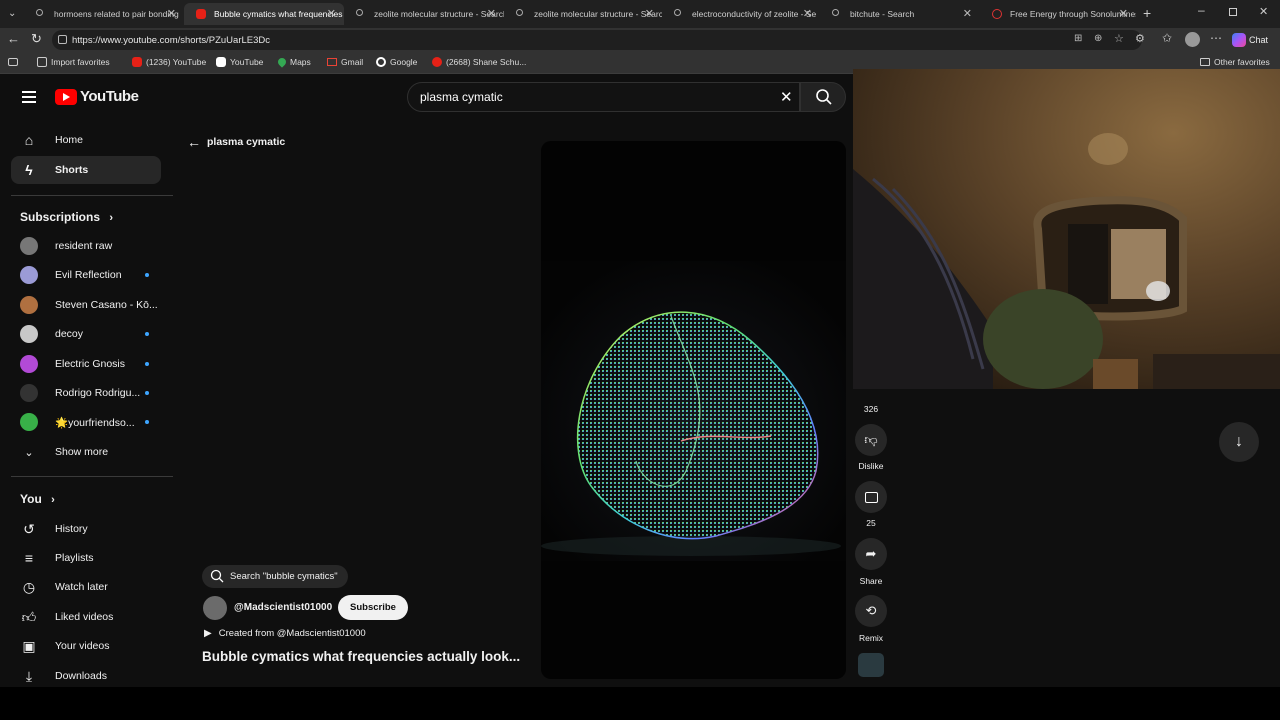 The image size is (1280, 720). What do you see at coordinates (73, 62) in the screenshot?
I see `bookmark-item: Import favorites` at bounding box center [73, 62].